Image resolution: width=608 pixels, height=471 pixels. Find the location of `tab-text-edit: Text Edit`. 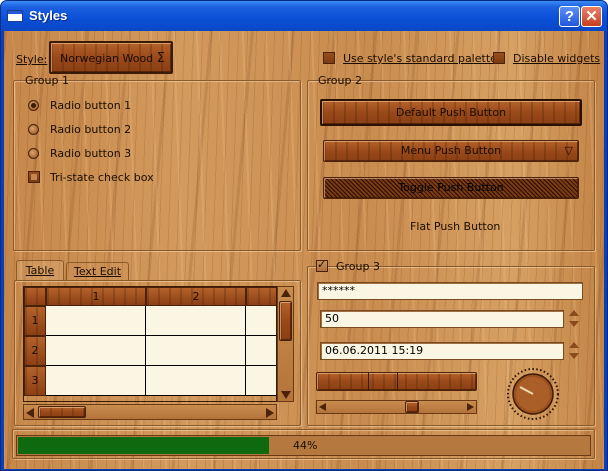

tab-text-edit: Text Edit is located at coordinates (97, 271).